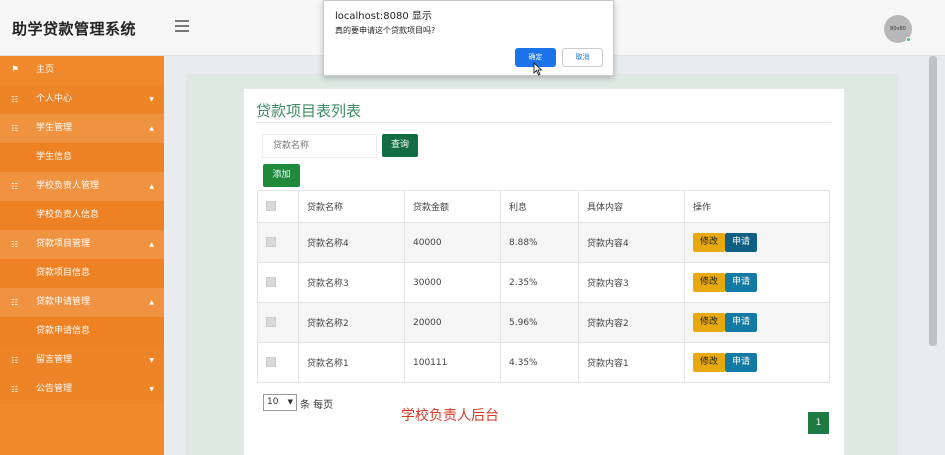  Describe the element at coordinates (539, 242) in the screenshot. I see `interest-cell: 8.88%` at that location.